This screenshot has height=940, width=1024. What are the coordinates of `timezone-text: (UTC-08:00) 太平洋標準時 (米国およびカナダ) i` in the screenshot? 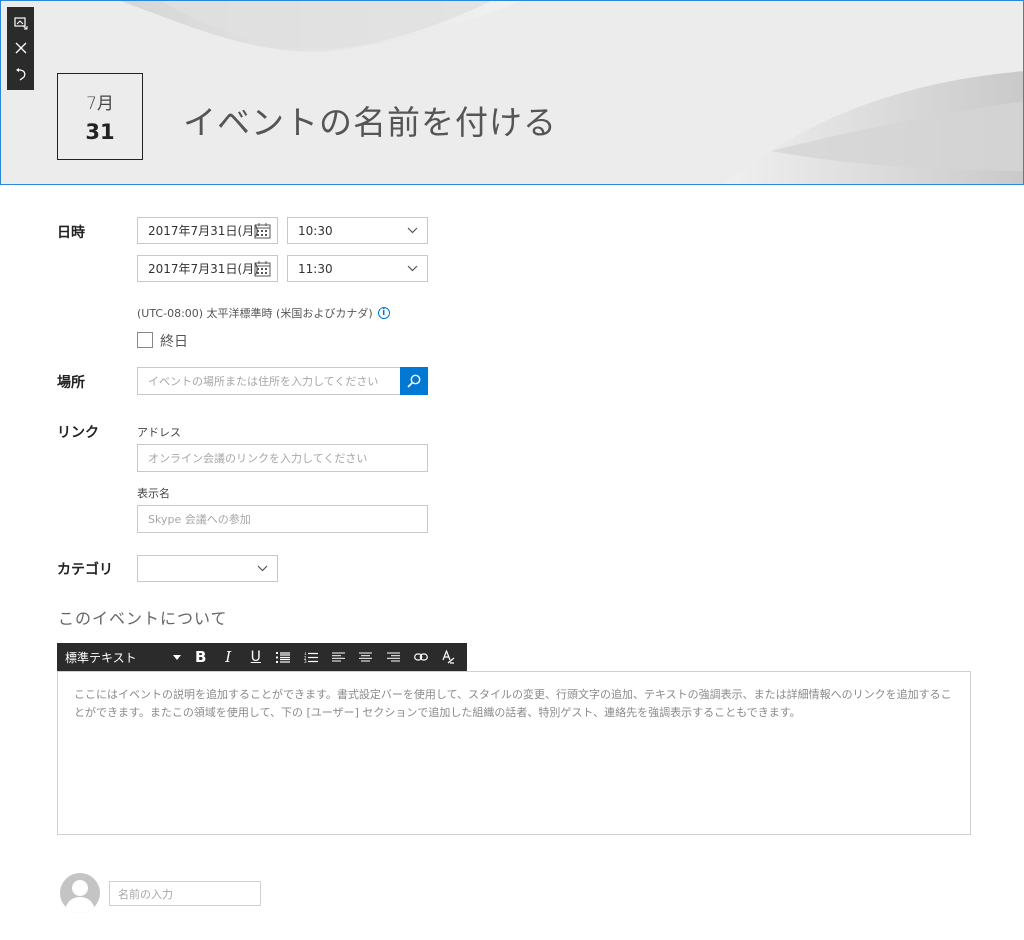 It's located at (263, 313).